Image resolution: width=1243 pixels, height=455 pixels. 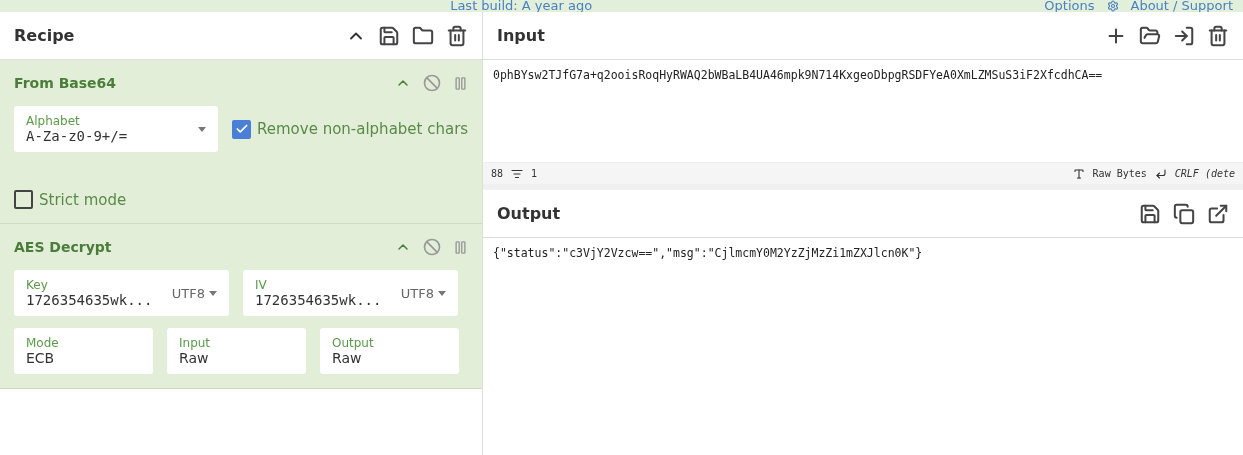 I want to click on text-icon, so click(x=1078, y=173).